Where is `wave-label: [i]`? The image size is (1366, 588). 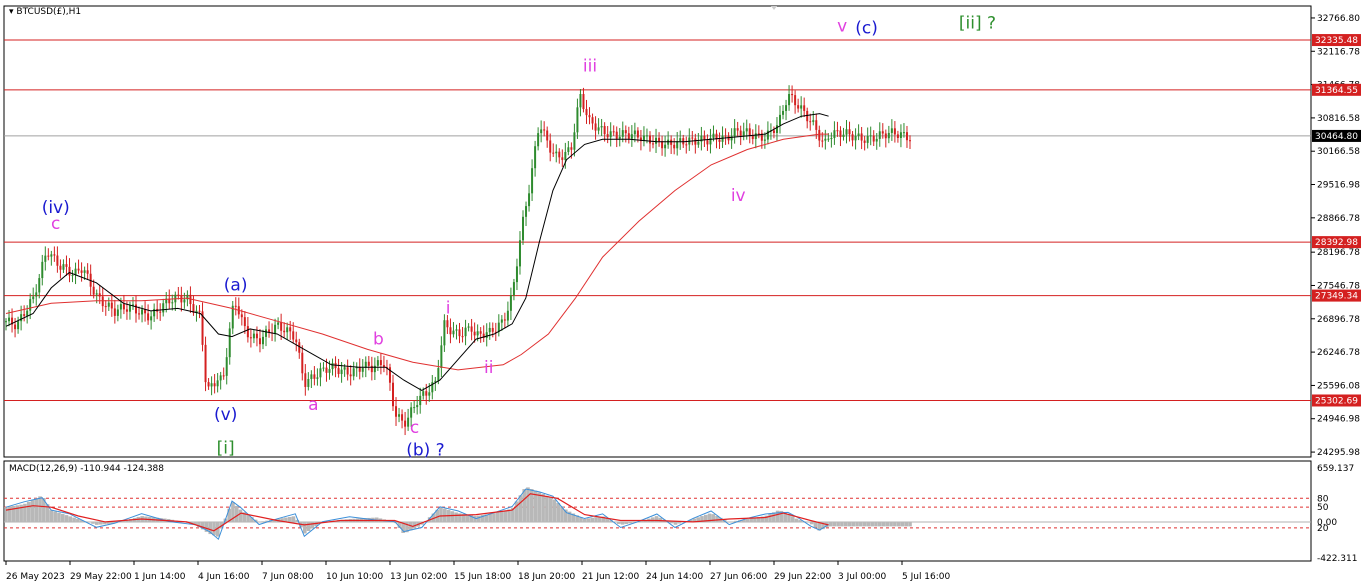 wave-label: [i] is located at coordinates (226, 448).